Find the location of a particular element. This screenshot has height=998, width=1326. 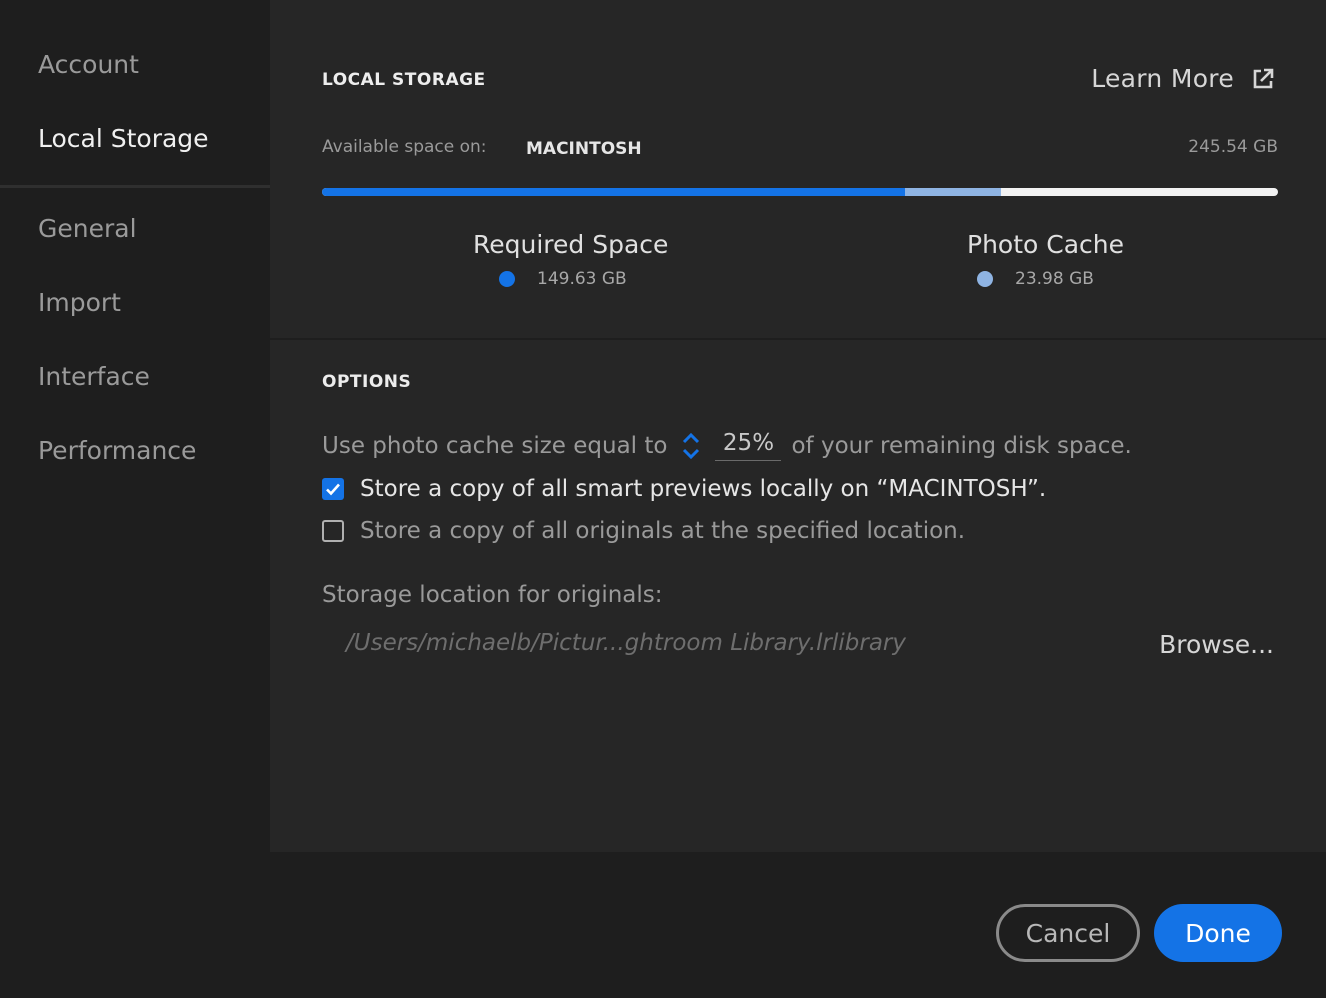

photo-cache-legend: Photo Cache 23.98 GB is located at coordinates (1045, 259).